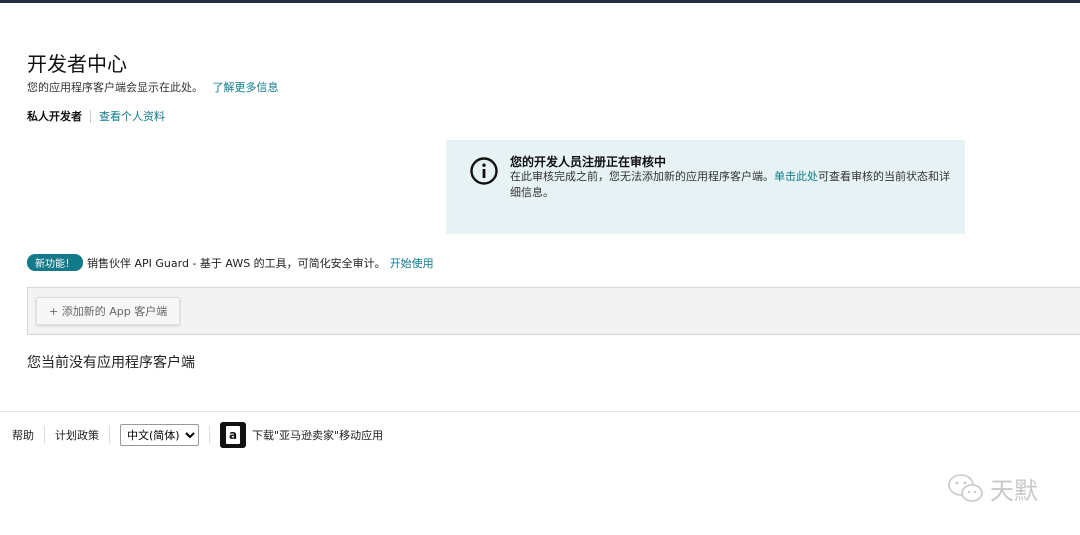  Describe the element at coordinates (965, 487) in the screenshot. I see `wechat-icon` at that location.